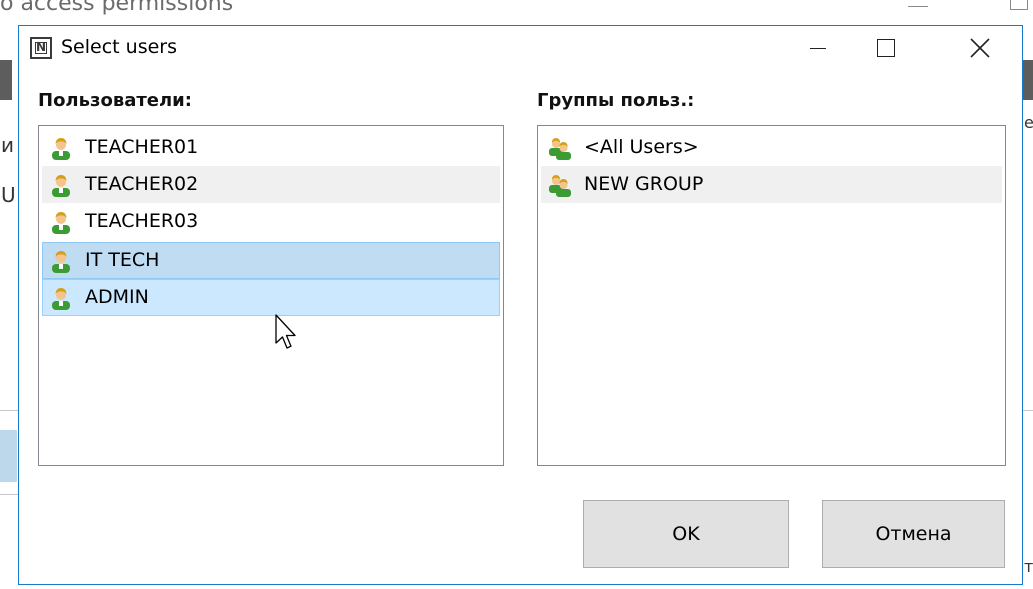  What do you see at coordinates (1019, 5) in the screenshot?
I see `background-maximize-icon` at bounding box center [1019, 5].